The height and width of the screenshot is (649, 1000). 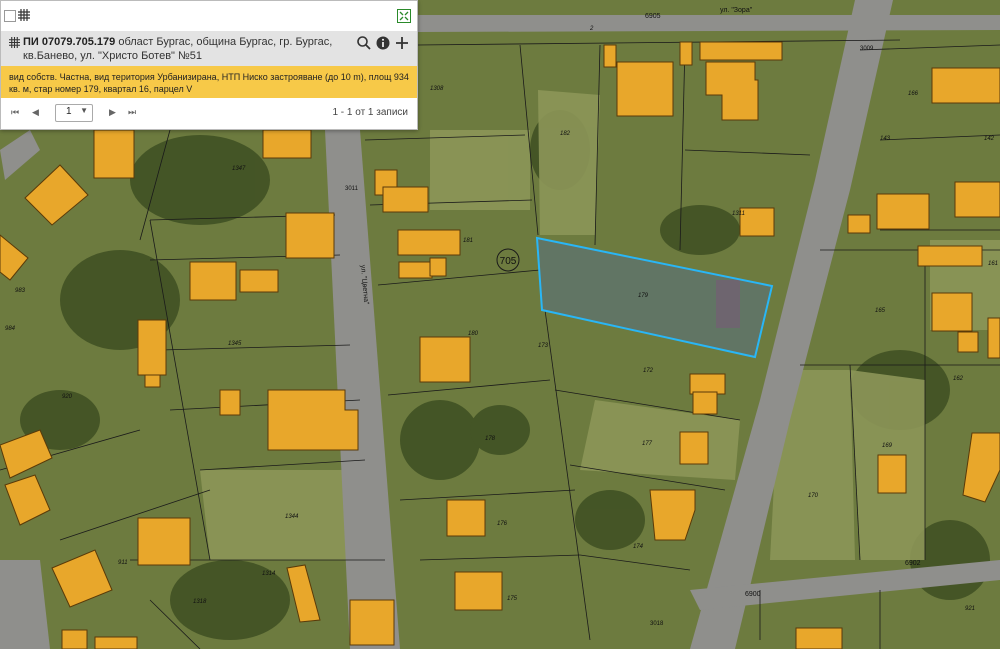 I want to click on road-id-6900: 6900, so click(x=753, y=594).